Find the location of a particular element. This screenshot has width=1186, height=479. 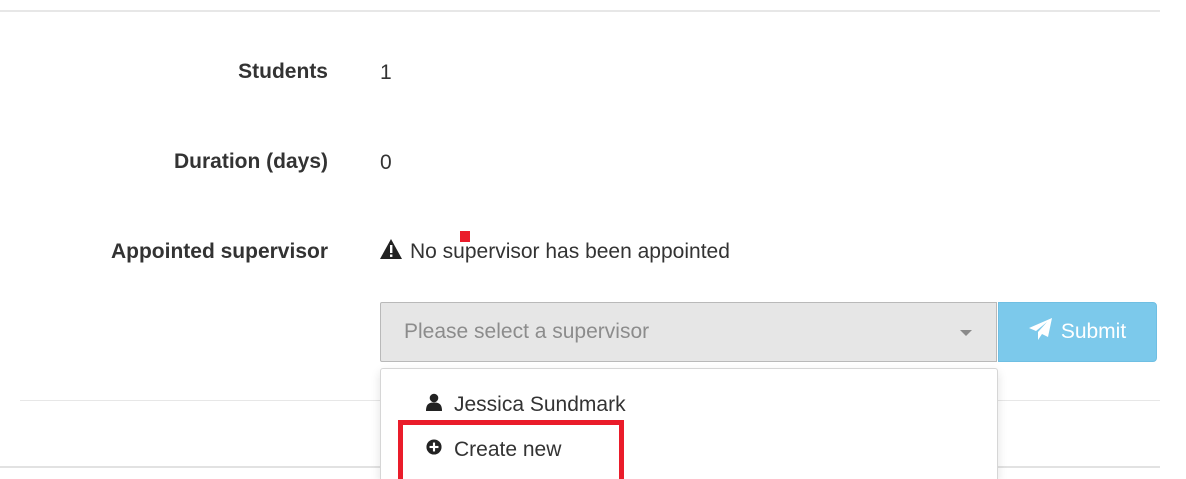

highlight-box is located at coordinates (511, 449).